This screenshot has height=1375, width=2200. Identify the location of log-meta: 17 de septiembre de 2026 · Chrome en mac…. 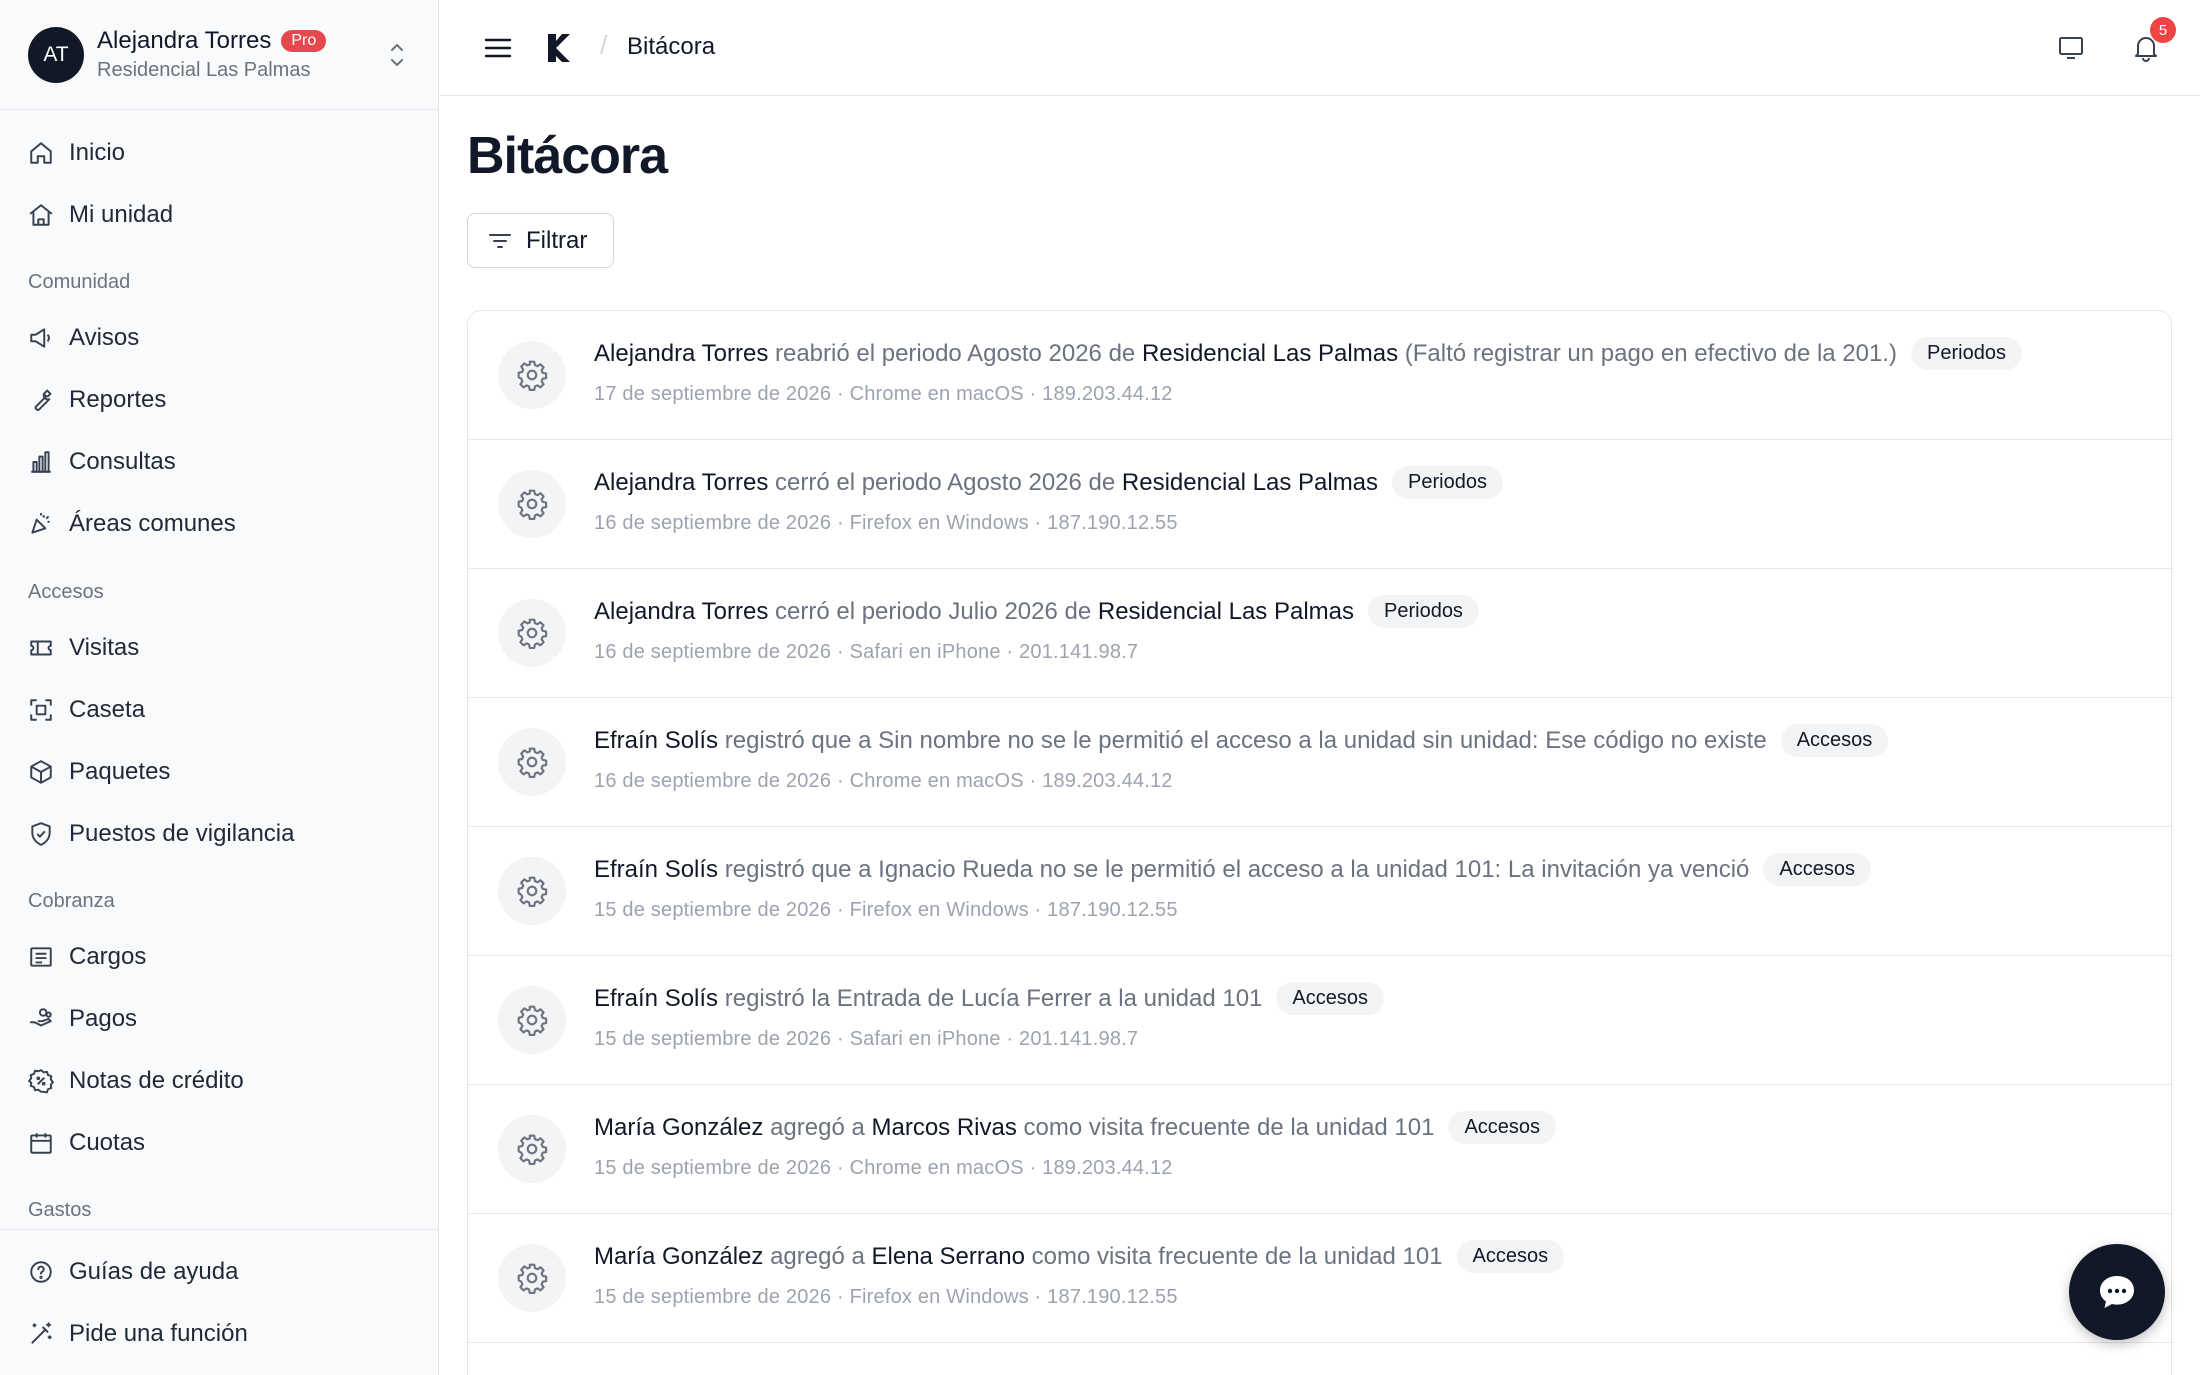
(883, 394).